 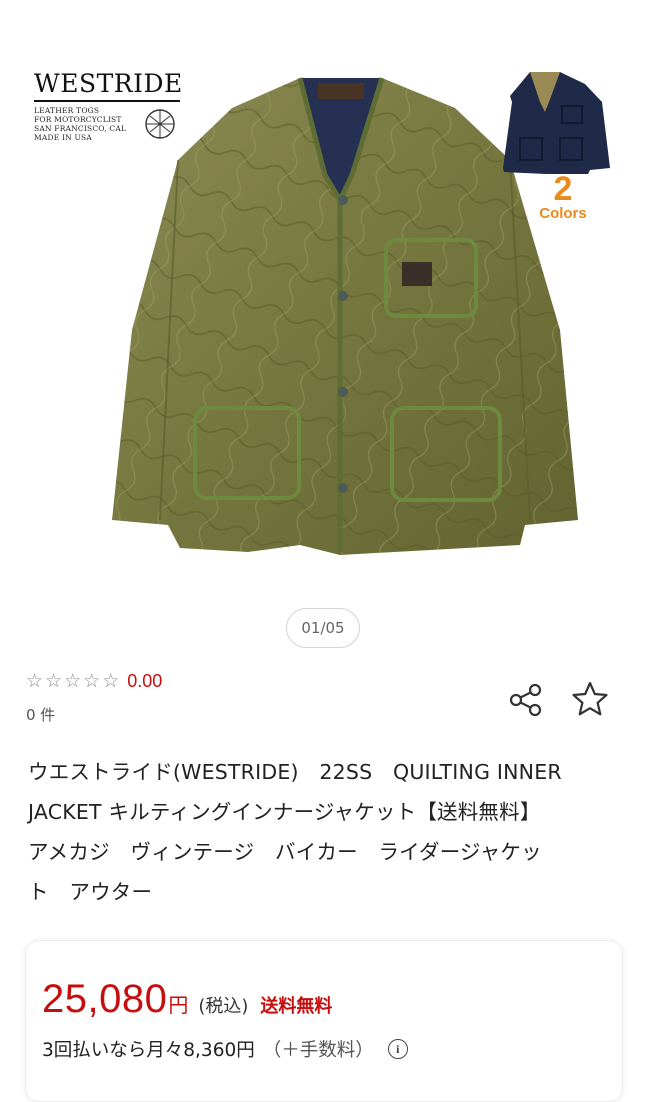 I want to click on tax-note: (税込), so click(x=223, y=1006).